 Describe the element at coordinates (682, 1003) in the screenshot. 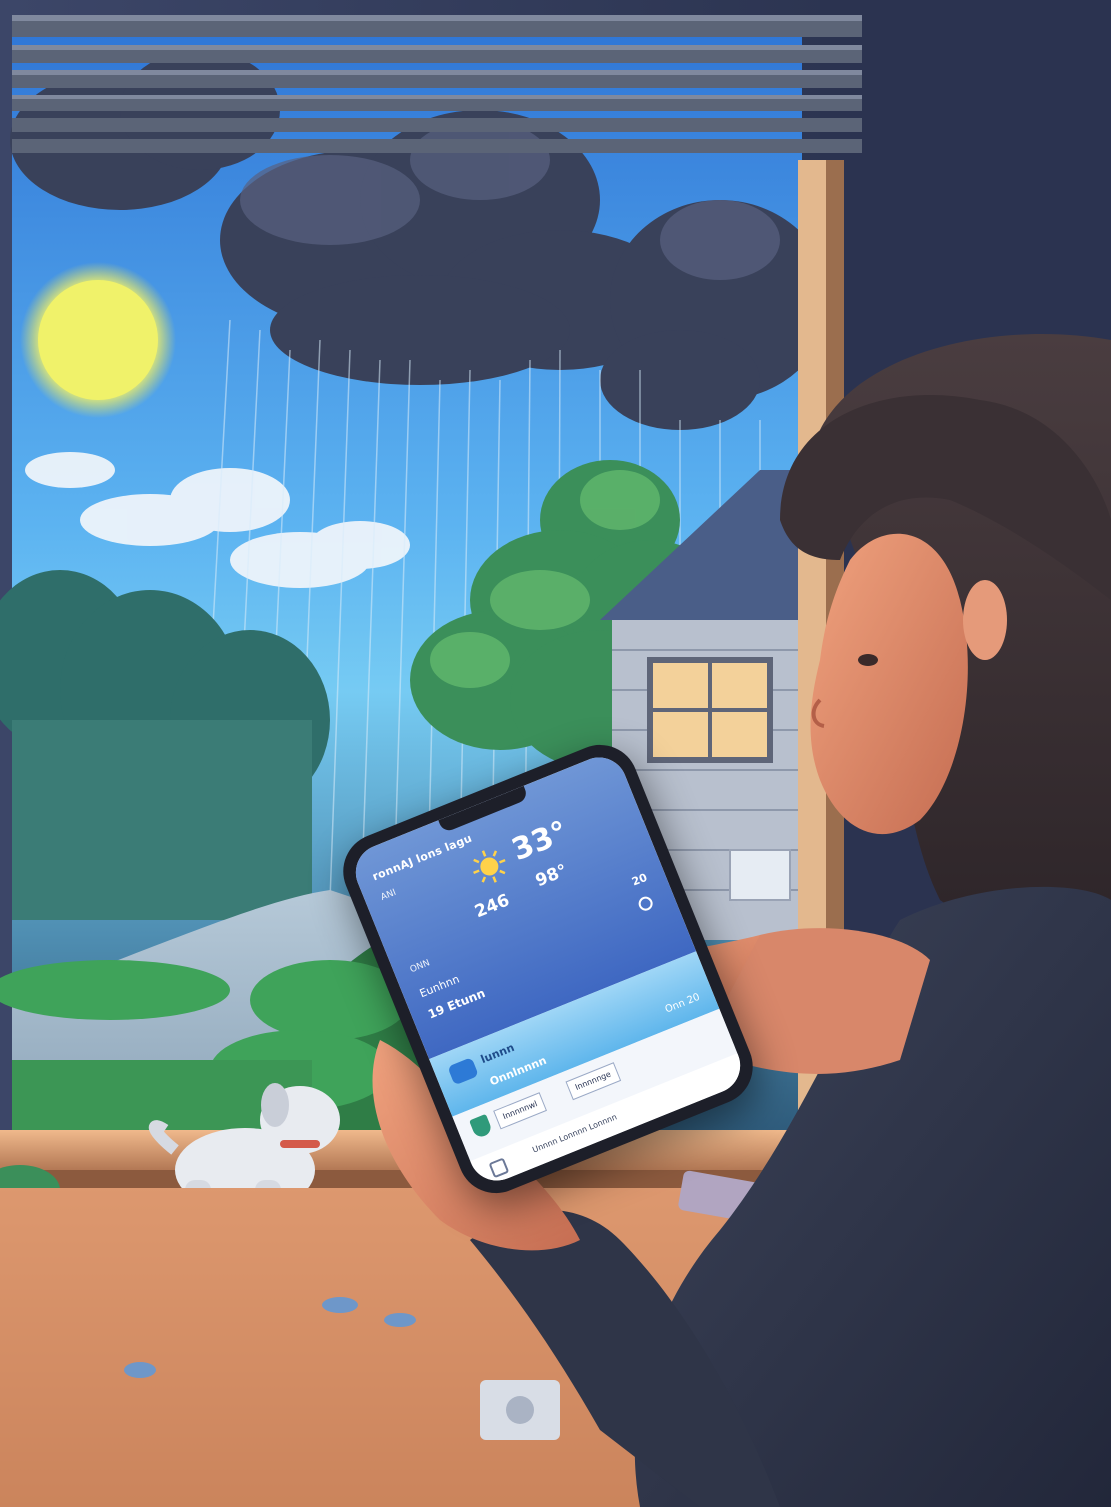

I see `alert-time: Onn 20` at that location.